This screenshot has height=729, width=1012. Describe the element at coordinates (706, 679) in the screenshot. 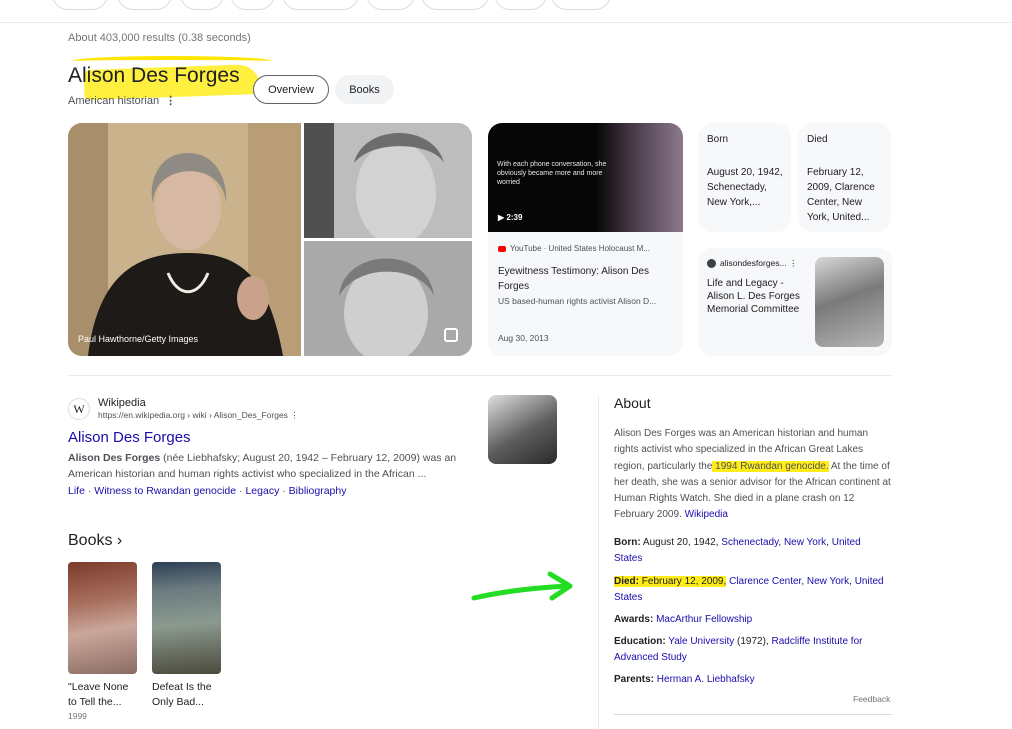

I see `fact-link: Herman A. Liebhafsky` at that location.